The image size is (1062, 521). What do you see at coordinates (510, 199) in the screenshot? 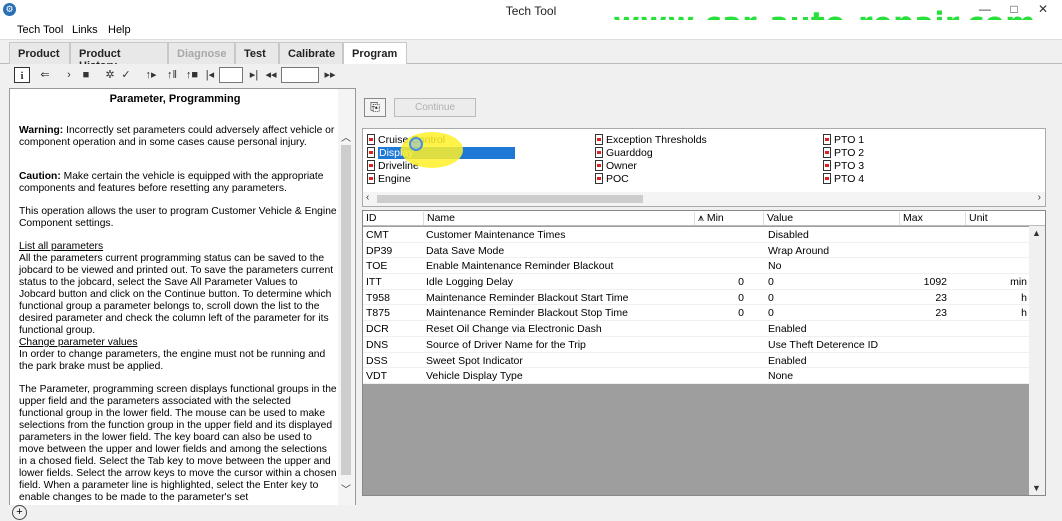
I see `groups-scroll-thumb` at bounding box center [510, 199].